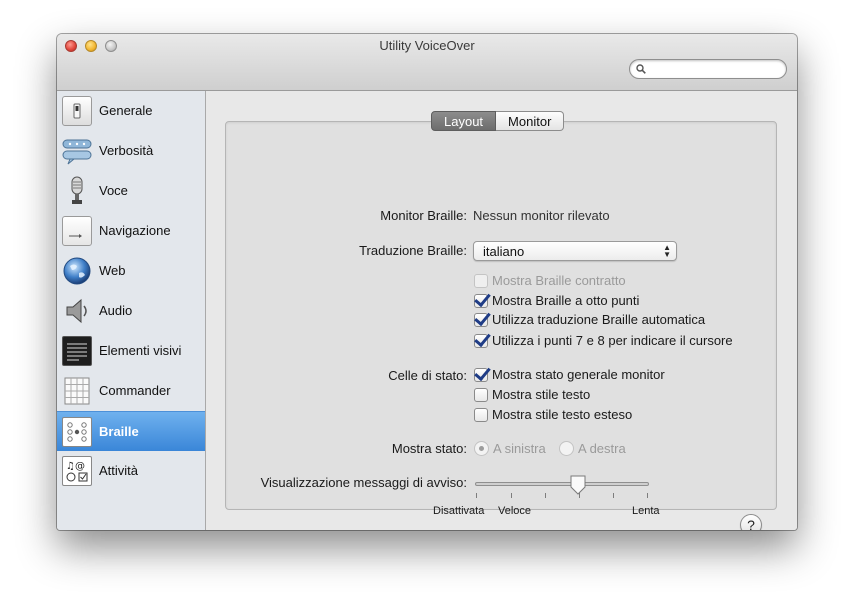 This screenshot has height=609, width=854. Describe the element at coordinates (77, 191) in the screenshot. I see `microphone-icon` at that location.